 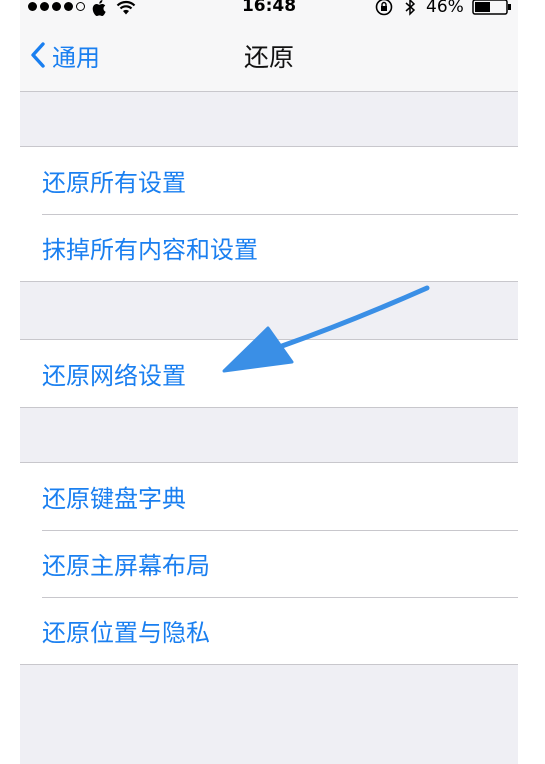 I want to click on list-item-label: 还原键盘字典, so click(x=114, y=499).